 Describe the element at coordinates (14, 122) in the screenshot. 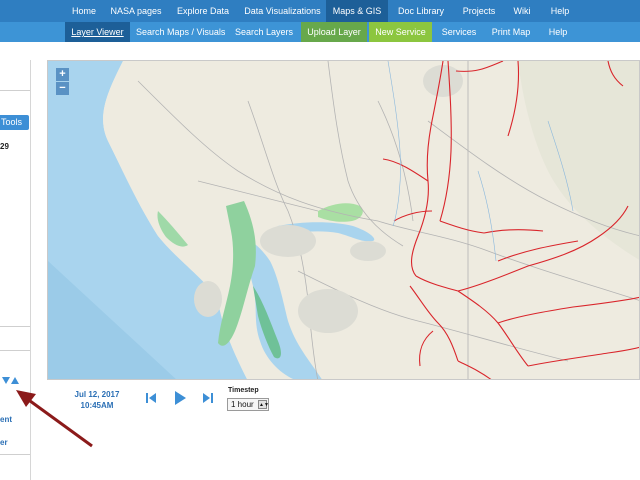

I see `tools-button: Tools` at that location.